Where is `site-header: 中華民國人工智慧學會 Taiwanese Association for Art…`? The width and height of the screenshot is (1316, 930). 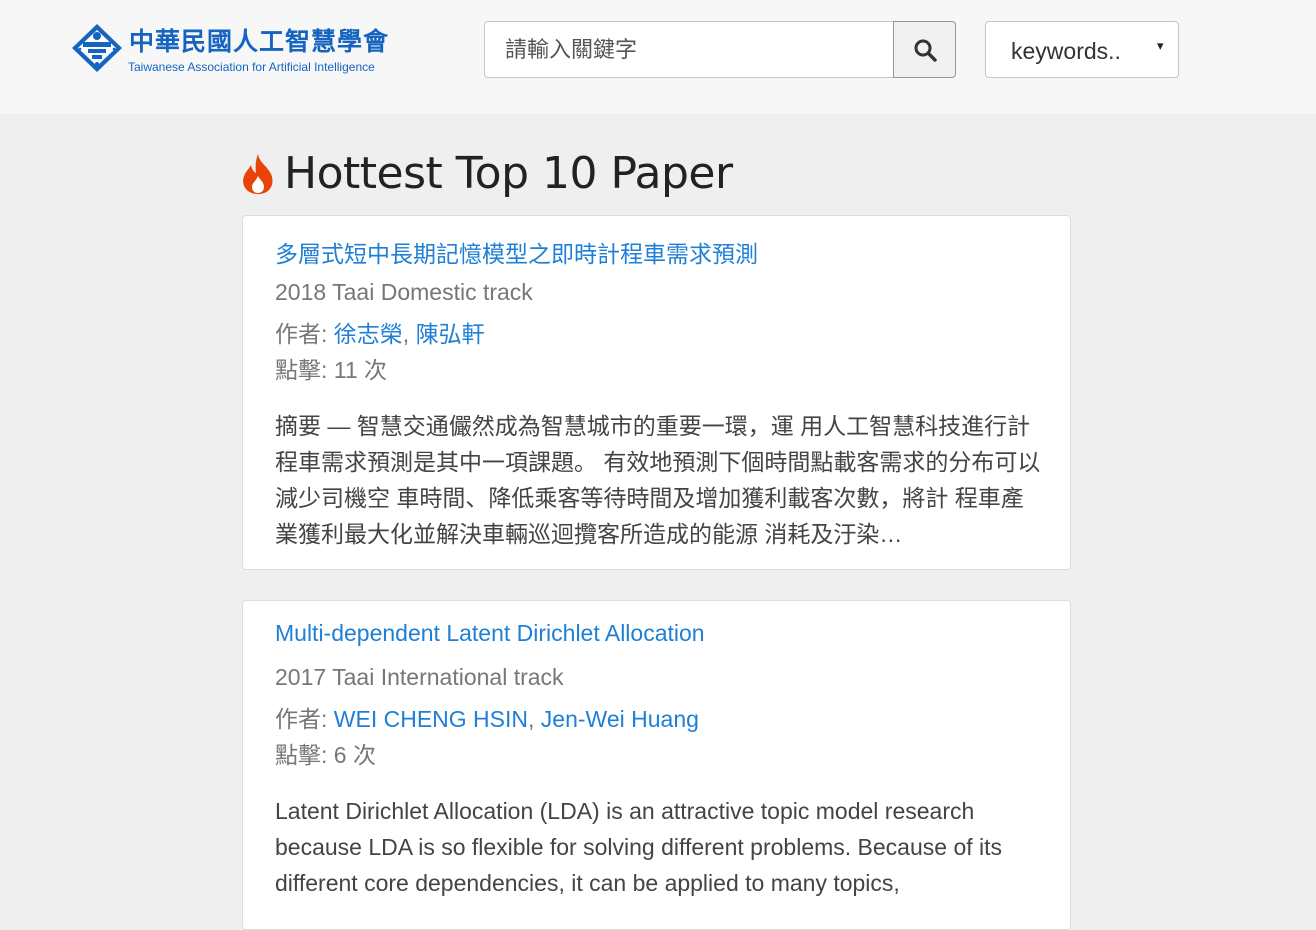
site-header: 中華民國人工智慧學會 Taiwanese Association for Art… is located at coordinates (658, 57).